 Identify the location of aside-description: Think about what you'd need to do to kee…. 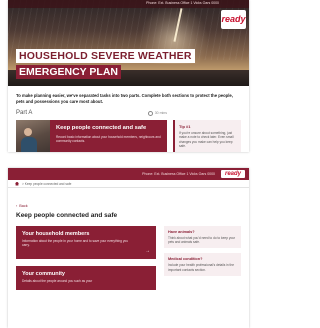
(202, 240).